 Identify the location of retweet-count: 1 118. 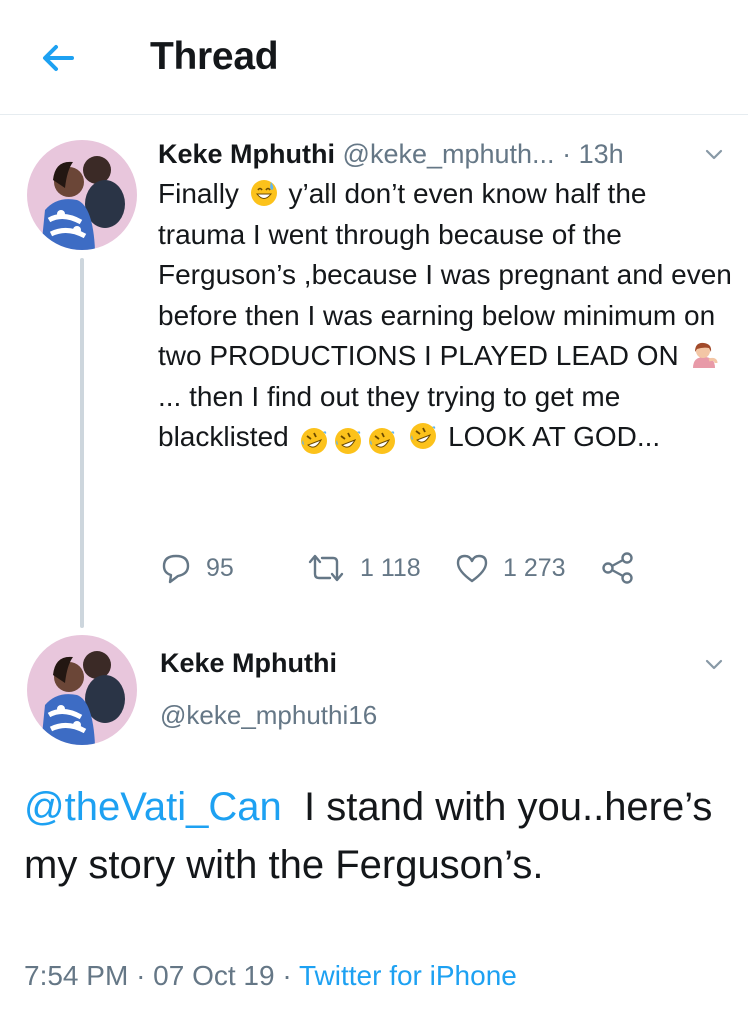
(390, 567).